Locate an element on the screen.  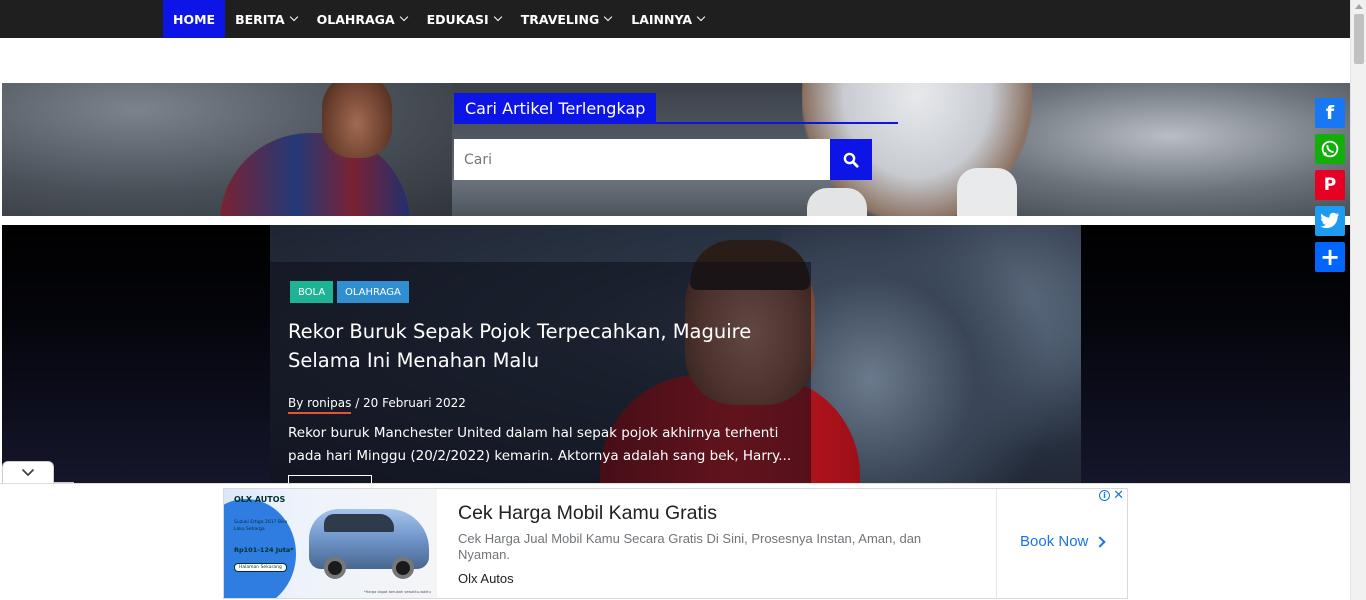
hero-player-head is located at coordinates (357, 120).